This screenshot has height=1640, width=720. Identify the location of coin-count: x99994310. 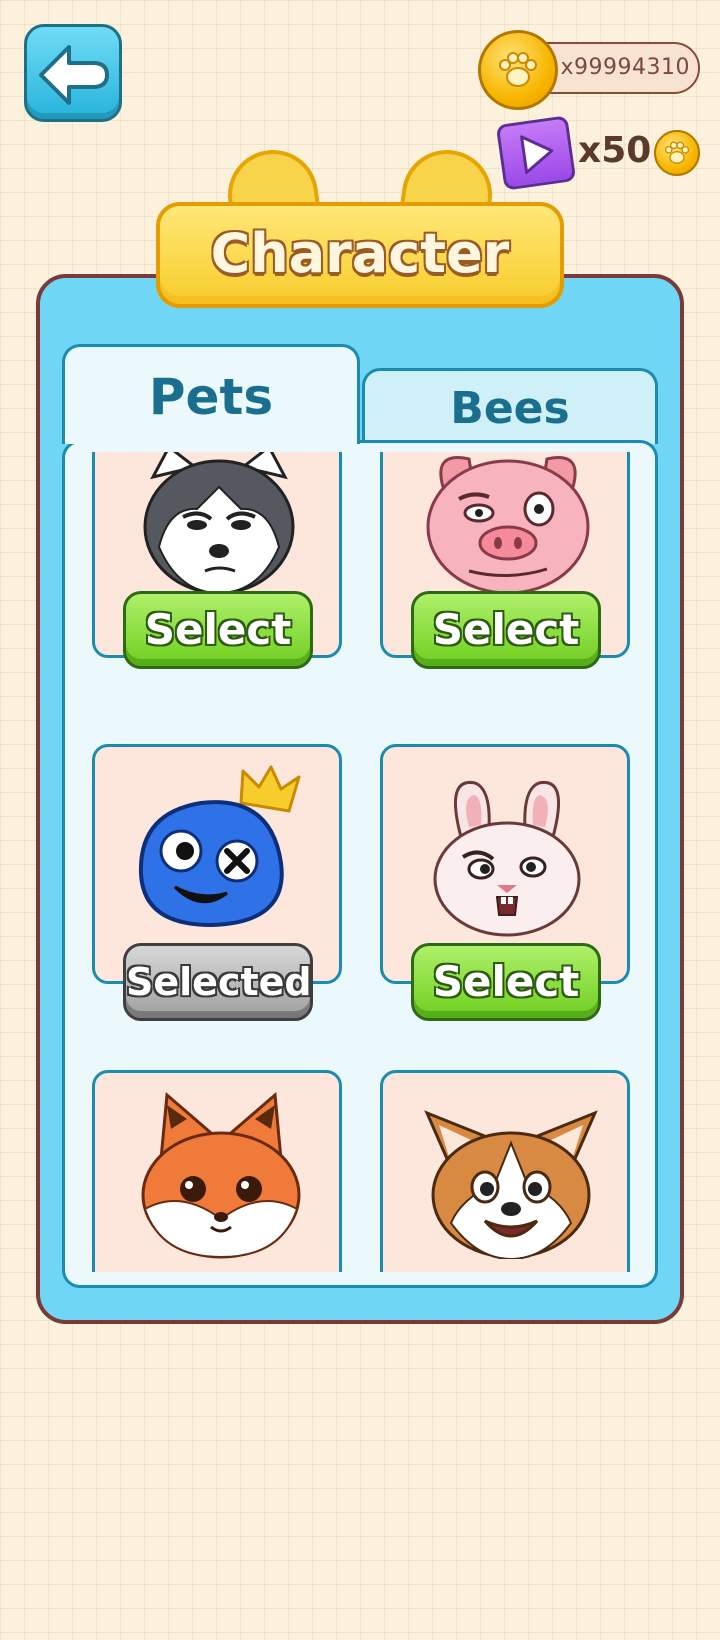
(625, 67).